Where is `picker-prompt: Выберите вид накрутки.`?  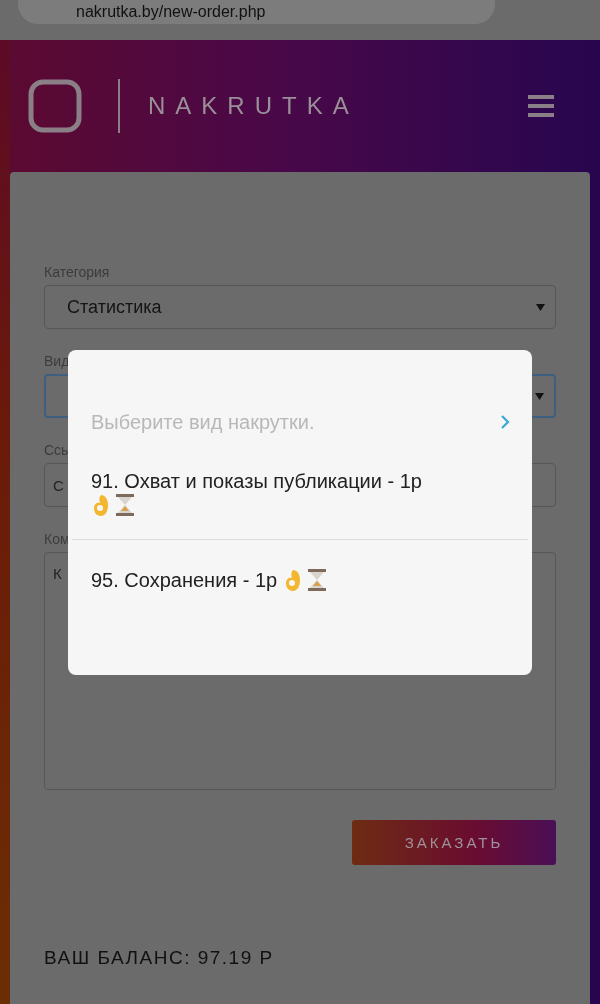
picker-prompt: Выберите вид накрутки. is located at coordinates (203, 422).